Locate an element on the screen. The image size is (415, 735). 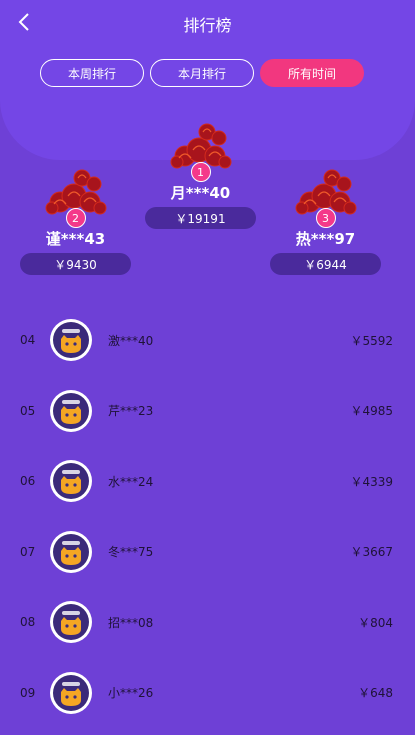
amount: ￥3667 is located at coordinates (371, 552).